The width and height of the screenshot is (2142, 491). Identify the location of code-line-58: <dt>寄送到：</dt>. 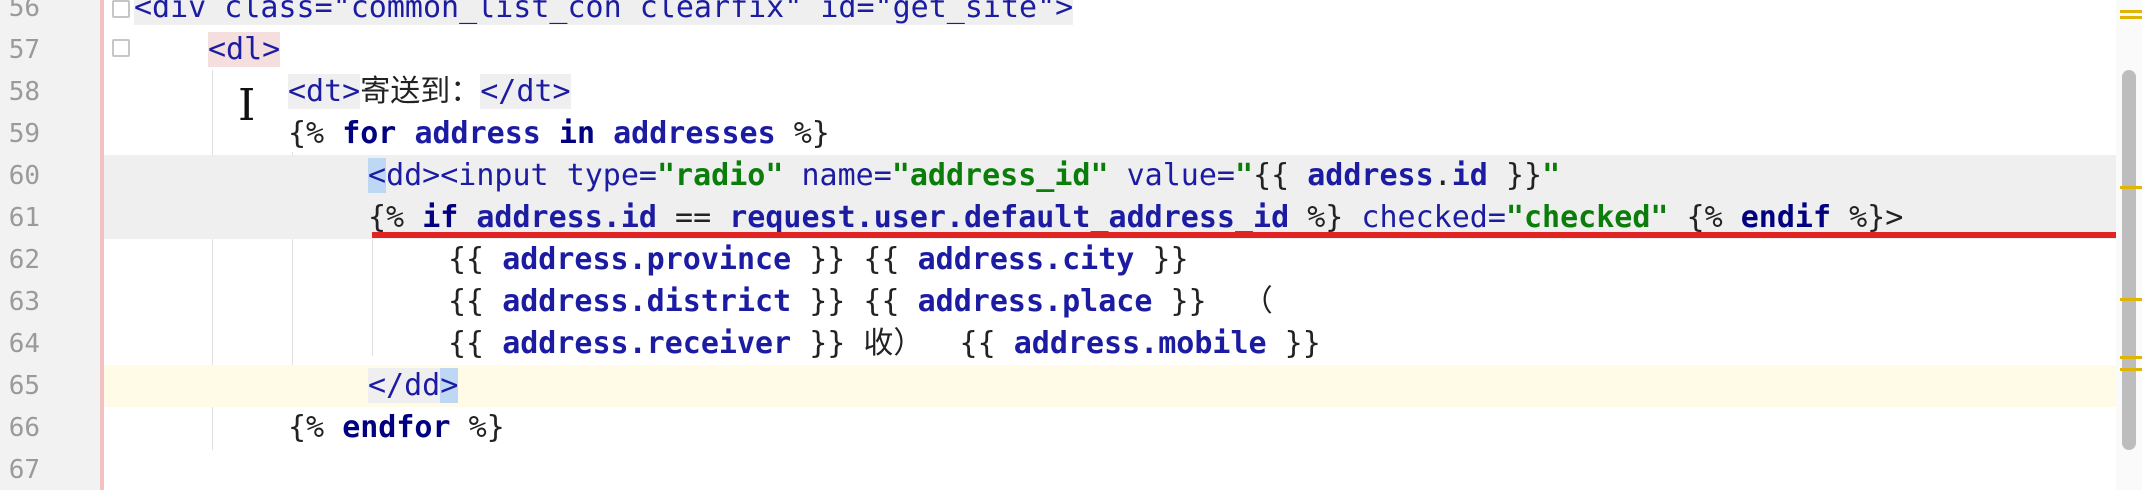
(1110, 92).